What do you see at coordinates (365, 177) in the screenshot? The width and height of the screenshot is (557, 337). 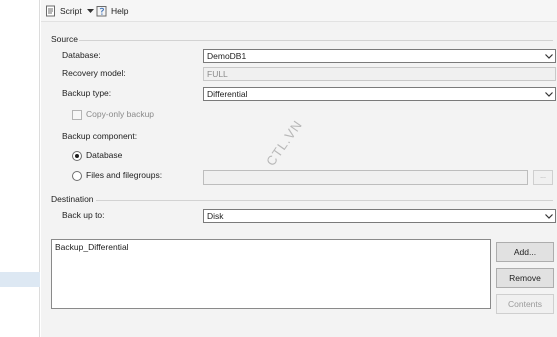 I see `files-filegroups-field` at bounding box center [365, 177].